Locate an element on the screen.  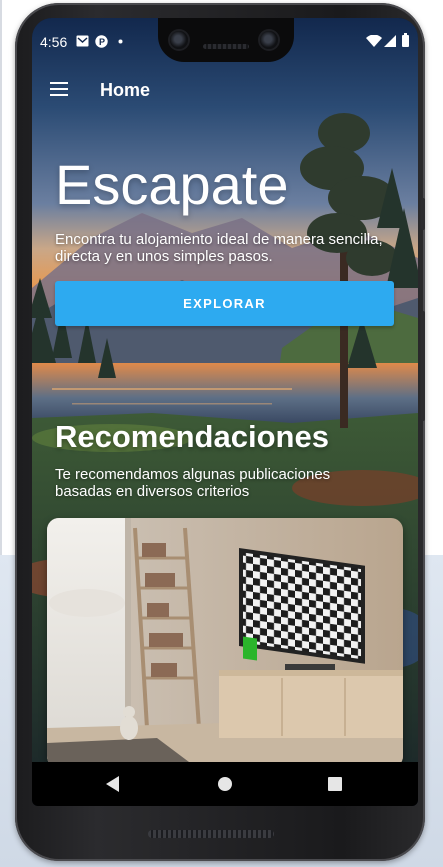
status-time: 4:56 is located at coordinates (54, 42).